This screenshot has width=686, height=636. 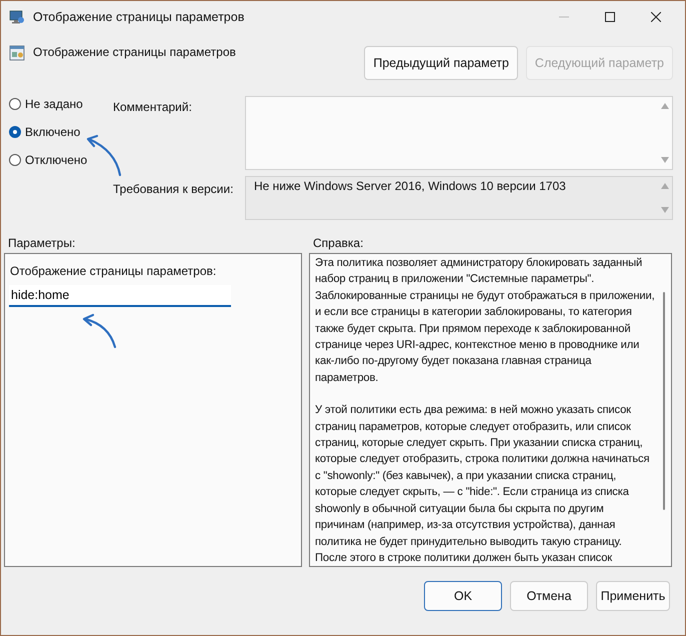 I want to click on nav-button: Предыдущий параметр, so click(x=441, y=63).